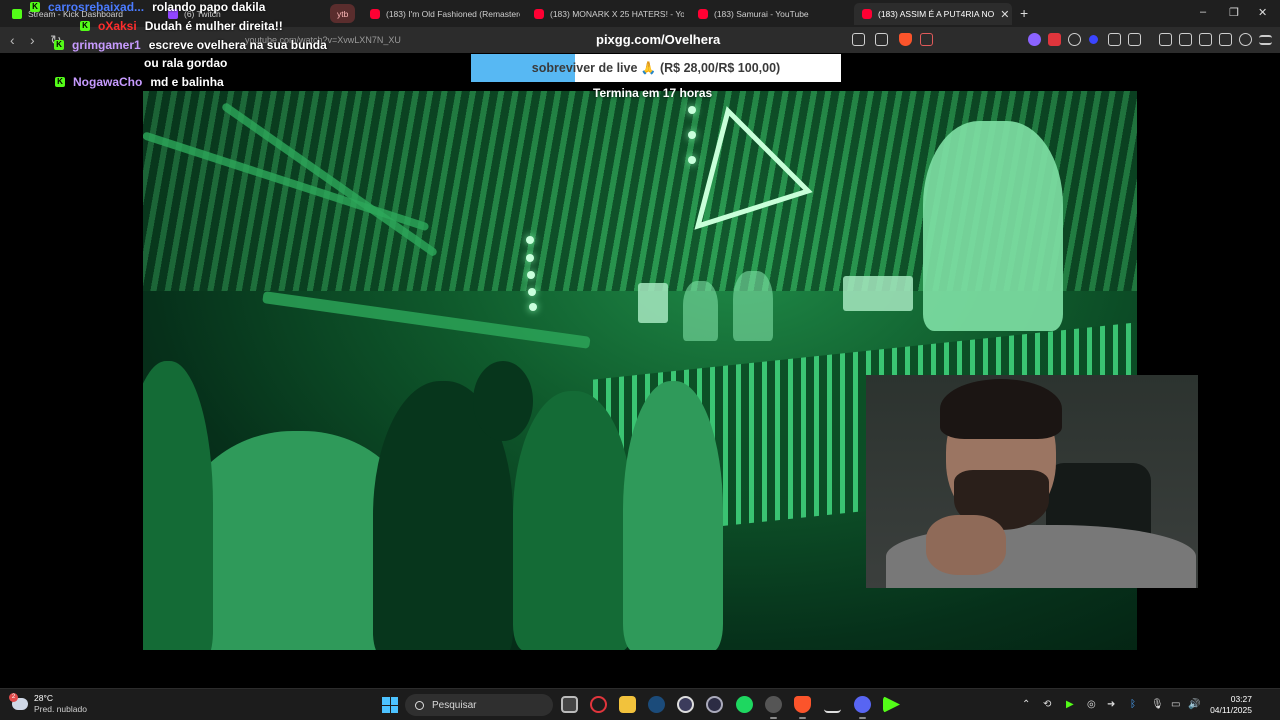 This screenshot has width=1280, height=720. I want to click on discord-icon, so click(862, 707).